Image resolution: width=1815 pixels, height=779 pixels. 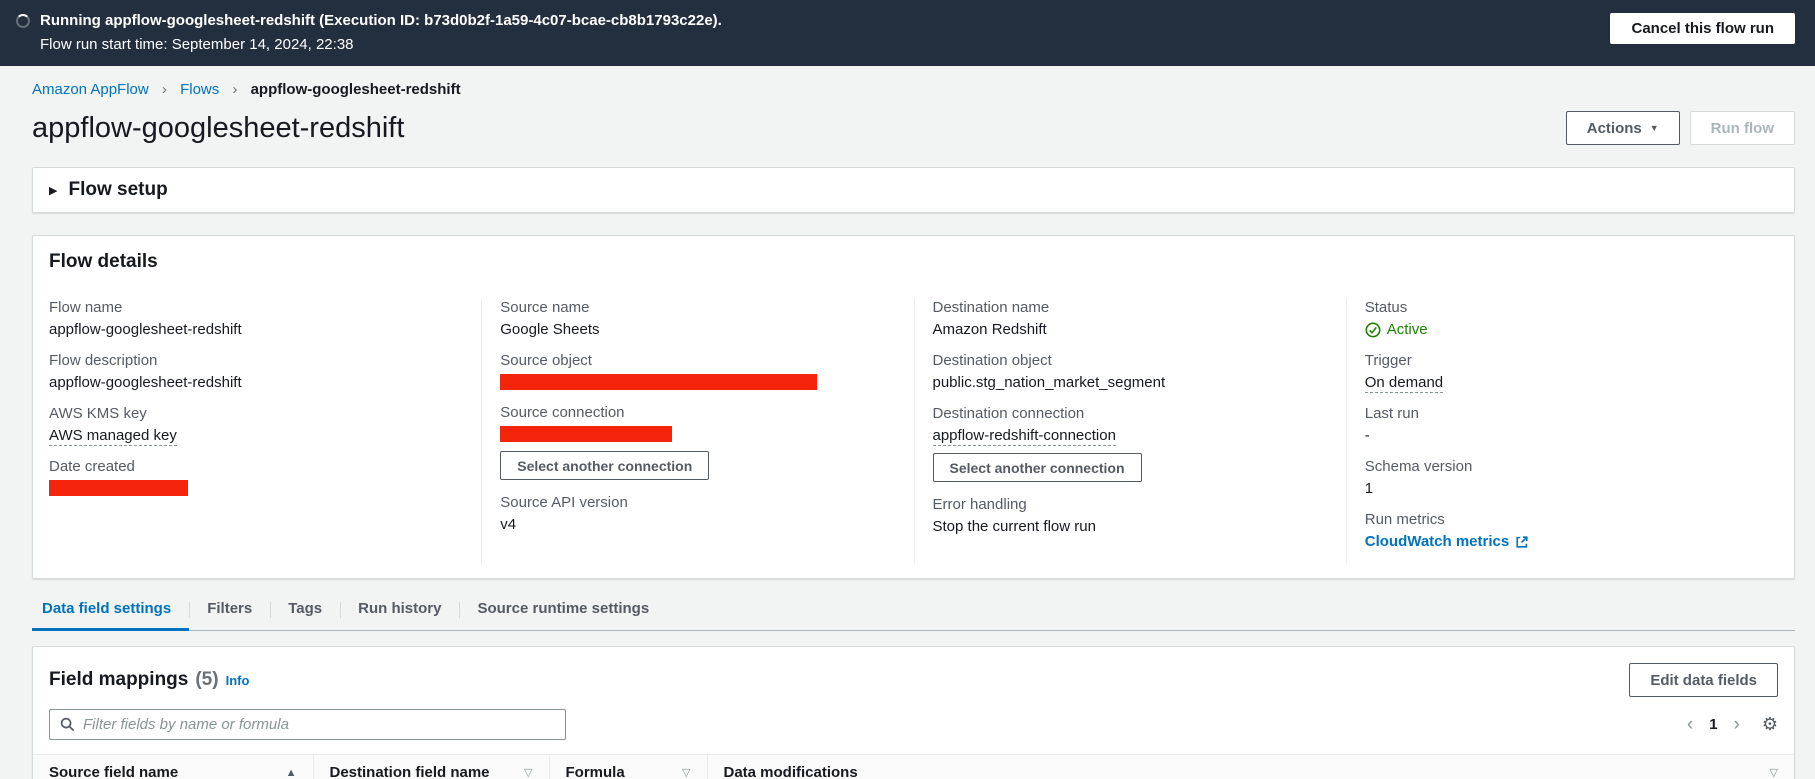 What do you see at coordinates (98, 413) in the screenshot?
I see `field-label: AWS KMS key` at bounding box center [98, 413].